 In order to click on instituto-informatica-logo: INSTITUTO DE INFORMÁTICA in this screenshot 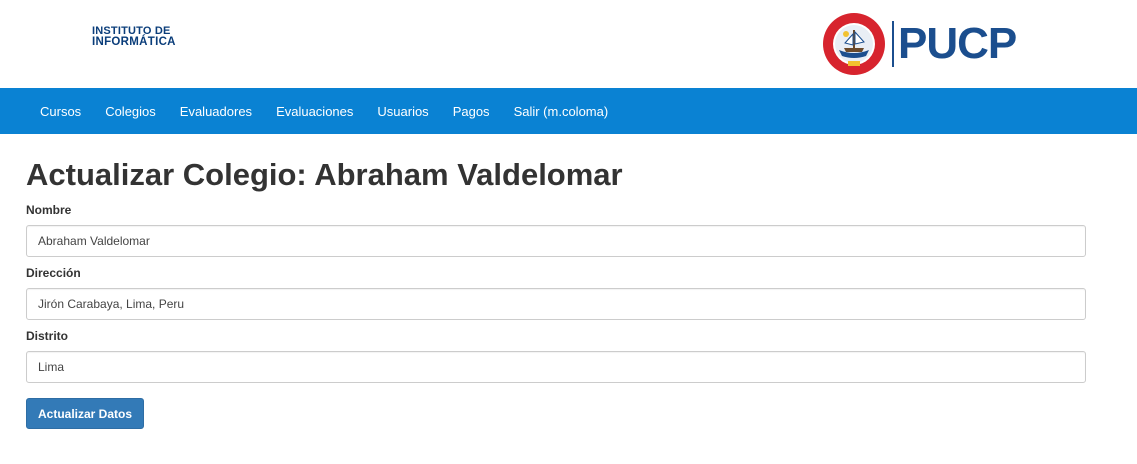, I will do `click(134, 37)`.